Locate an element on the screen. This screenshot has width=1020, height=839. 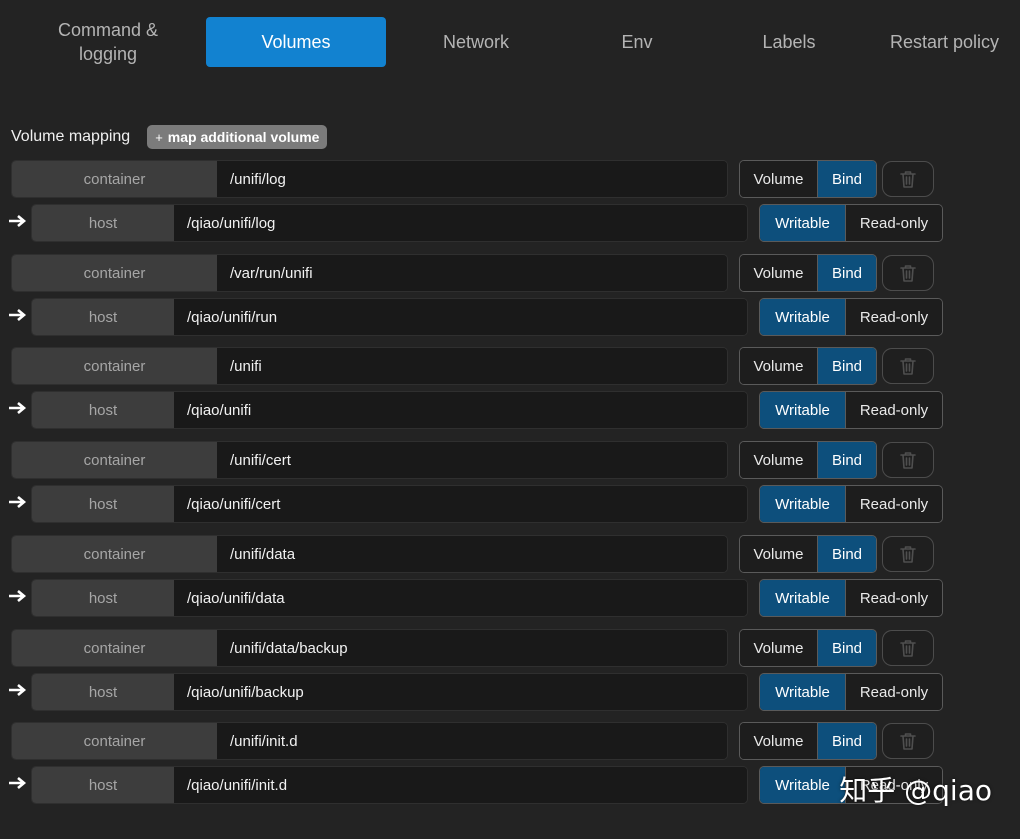
tab-network: Network is located at coordinates (476, 42).